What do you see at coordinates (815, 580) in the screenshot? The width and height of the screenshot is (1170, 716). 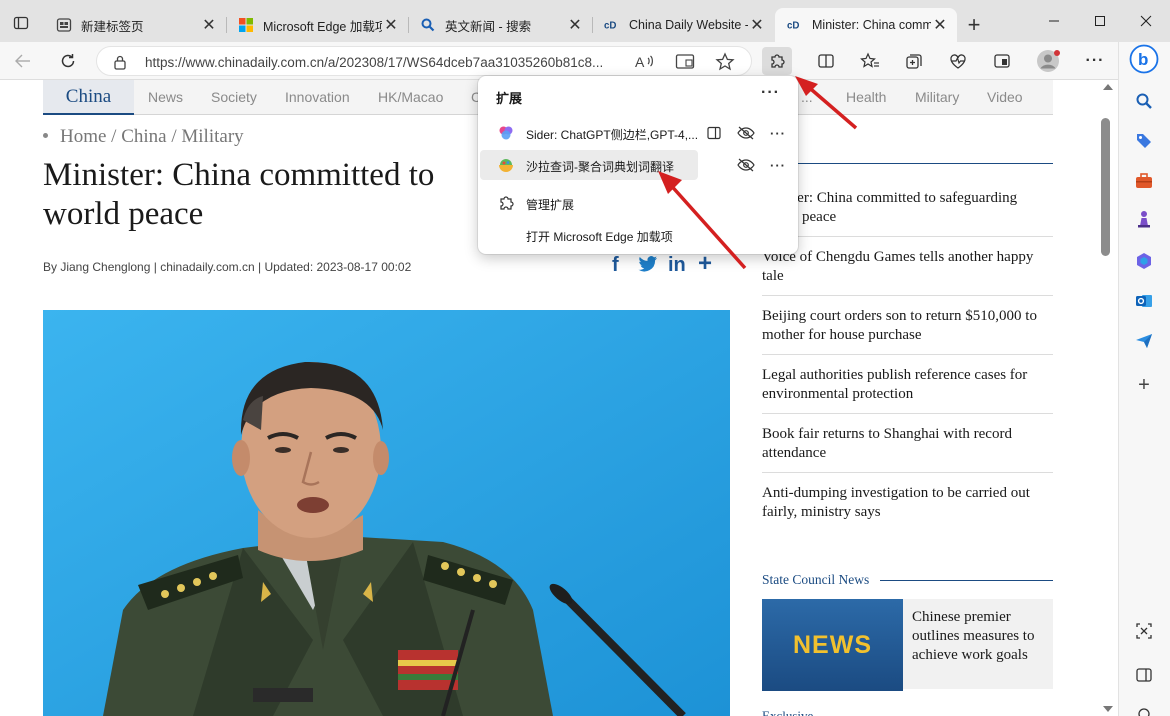 I see `section-title-state-council: State Council News` at bounding box center [815, 580].